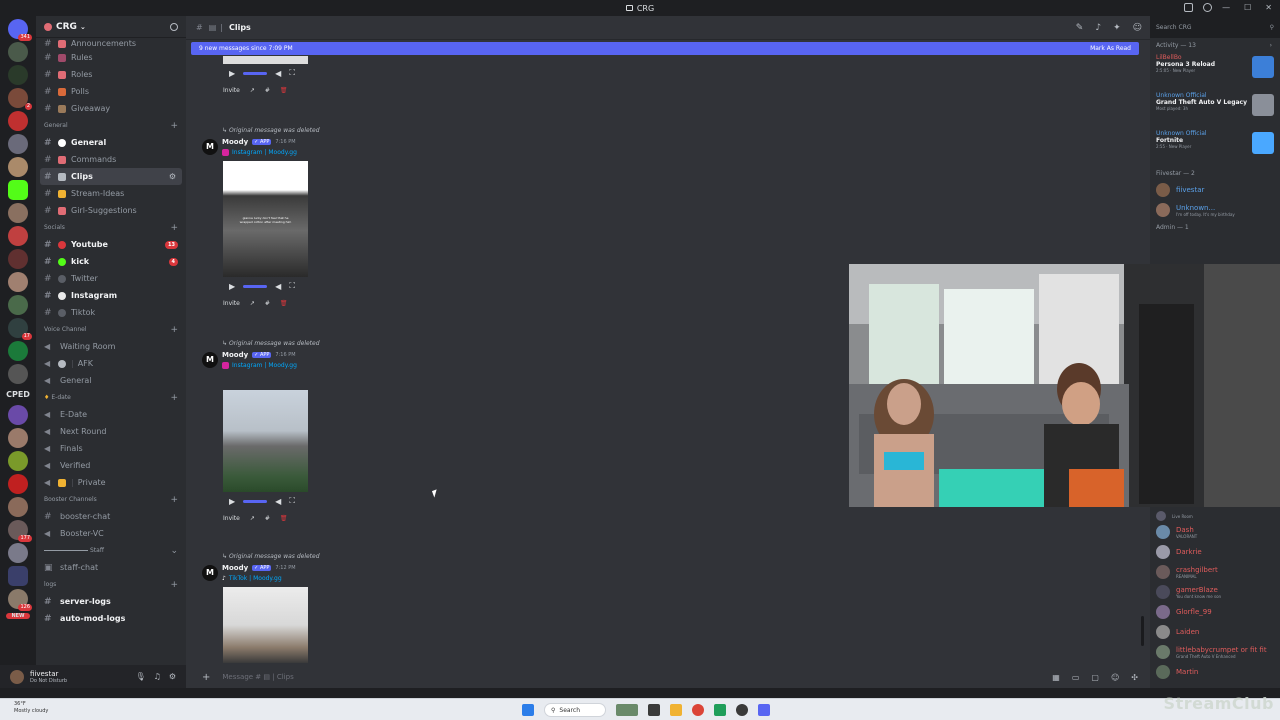  Describe the element at coordinates (231, 90) in the screenshot. I see `invite-button: Invite` at that location.